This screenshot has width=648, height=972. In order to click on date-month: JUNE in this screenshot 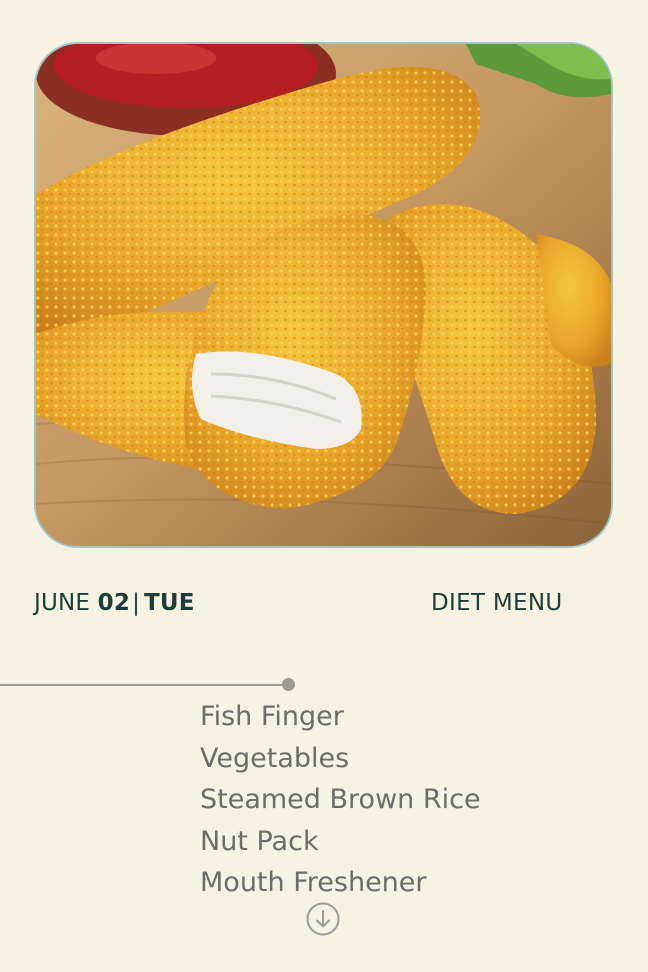, I will do `click(62, 603)`.